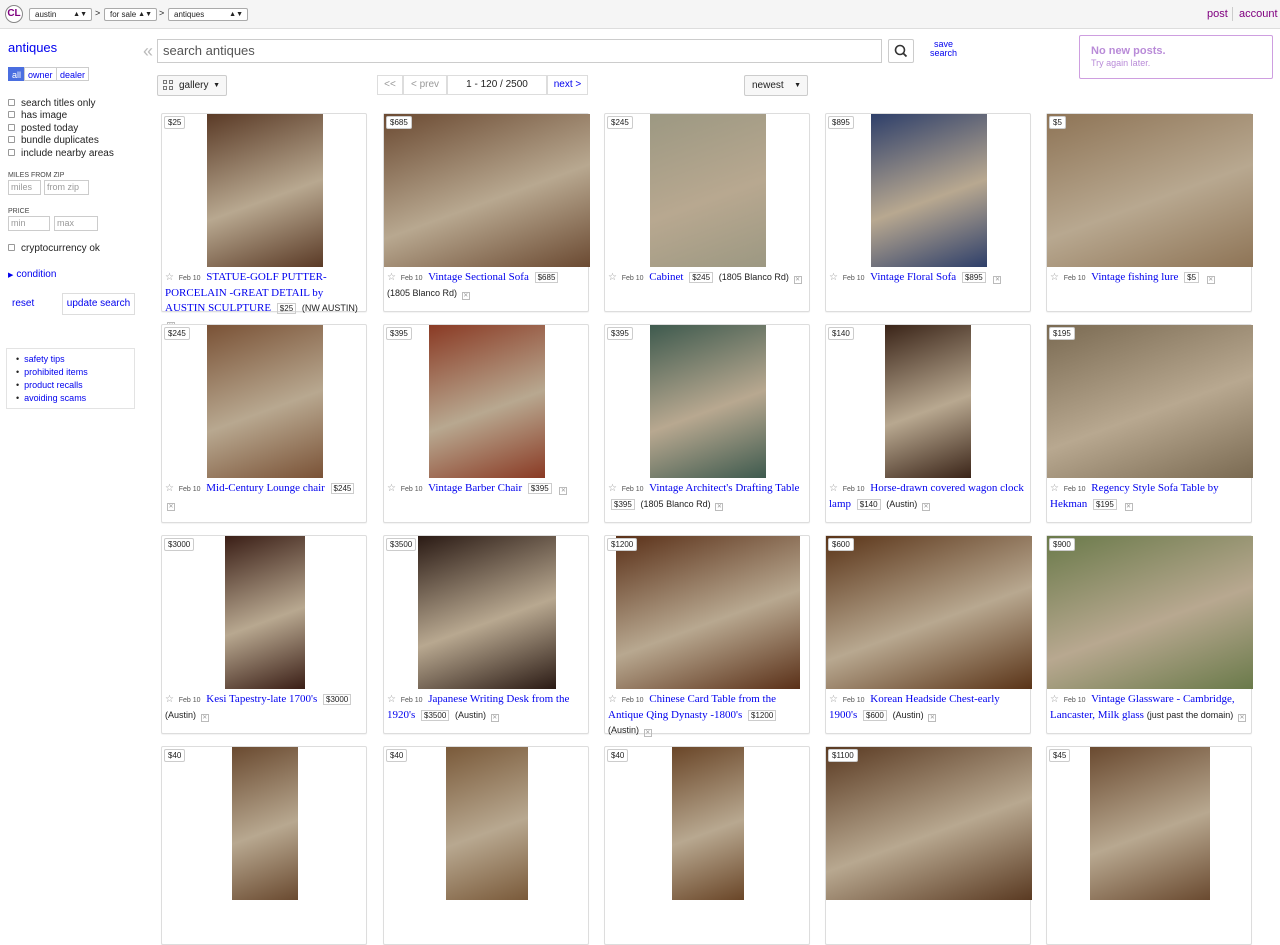  Describe the element at coordinates (75, 359) in the screenshot. I see `safety-tips-link: safety tips` at that location.